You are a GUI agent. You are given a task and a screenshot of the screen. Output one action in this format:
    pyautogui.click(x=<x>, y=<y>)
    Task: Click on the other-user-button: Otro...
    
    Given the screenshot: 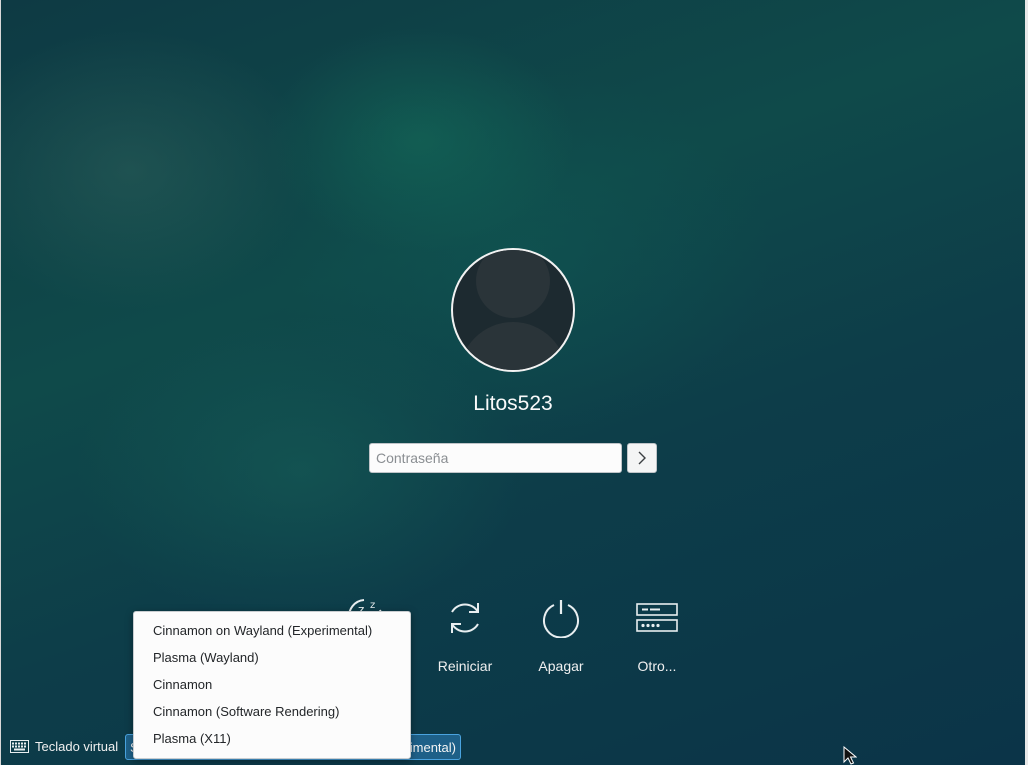 What is the action you would take?
    pyautogui.click(x=657, y=635)
    